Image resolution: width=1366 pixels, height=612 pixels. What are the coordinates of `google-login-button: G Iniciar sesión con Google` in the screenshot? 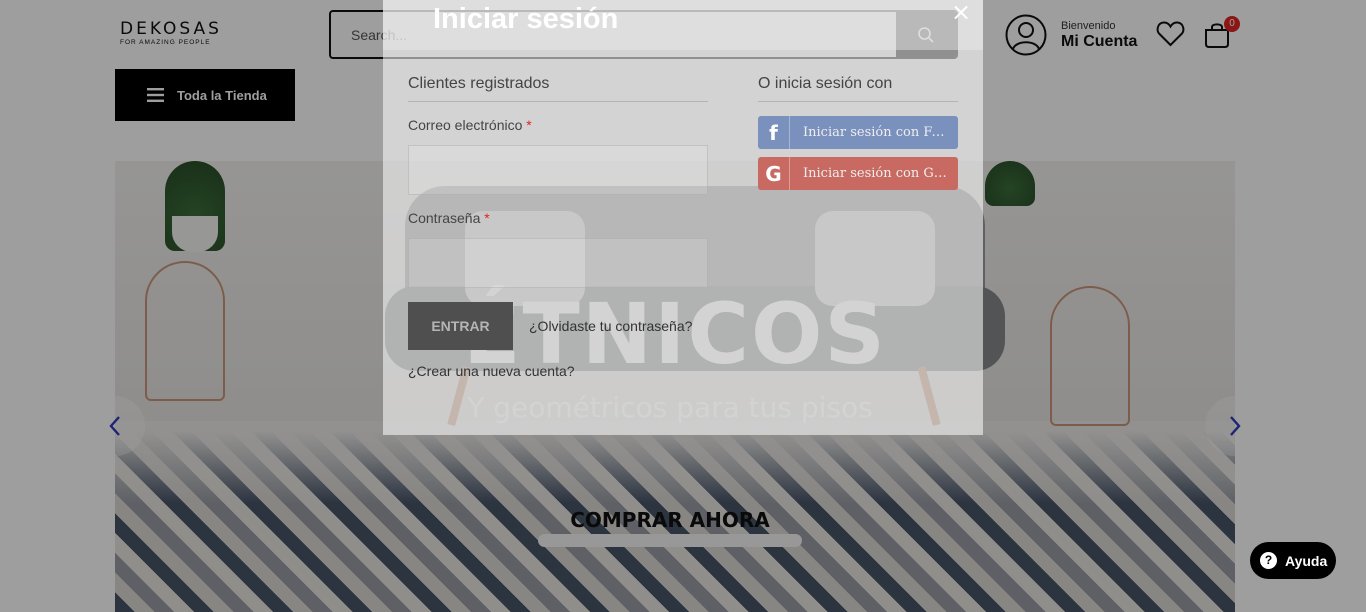 It's located at (858, 173).